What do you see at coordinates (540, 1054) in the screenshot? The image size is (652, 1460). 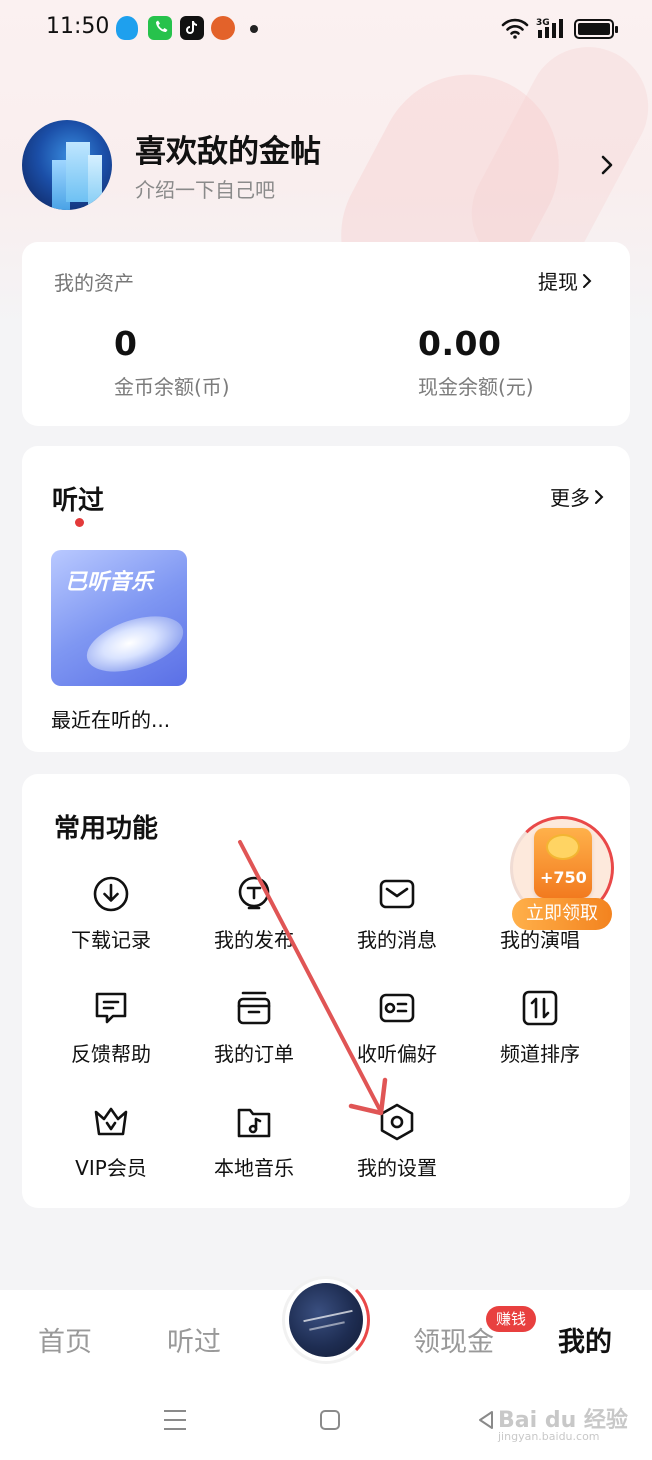 I see `feature-label: 频道排序` at bounding box center [540, 1054].